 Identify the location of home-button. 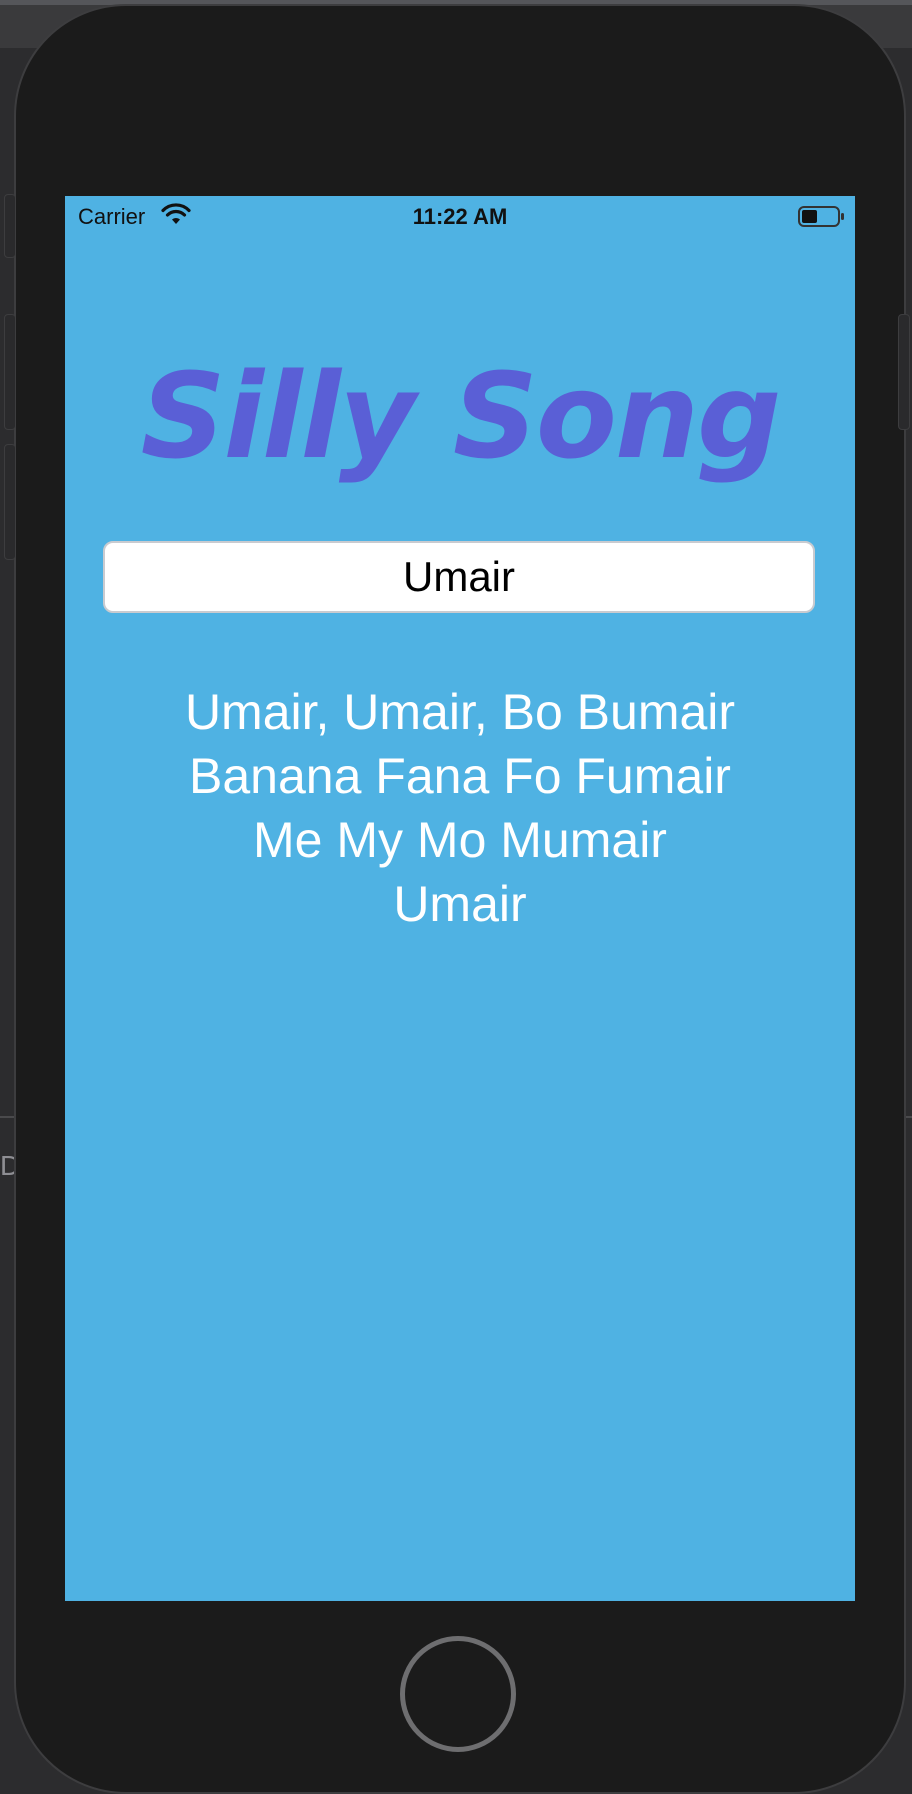
(458, 1694).